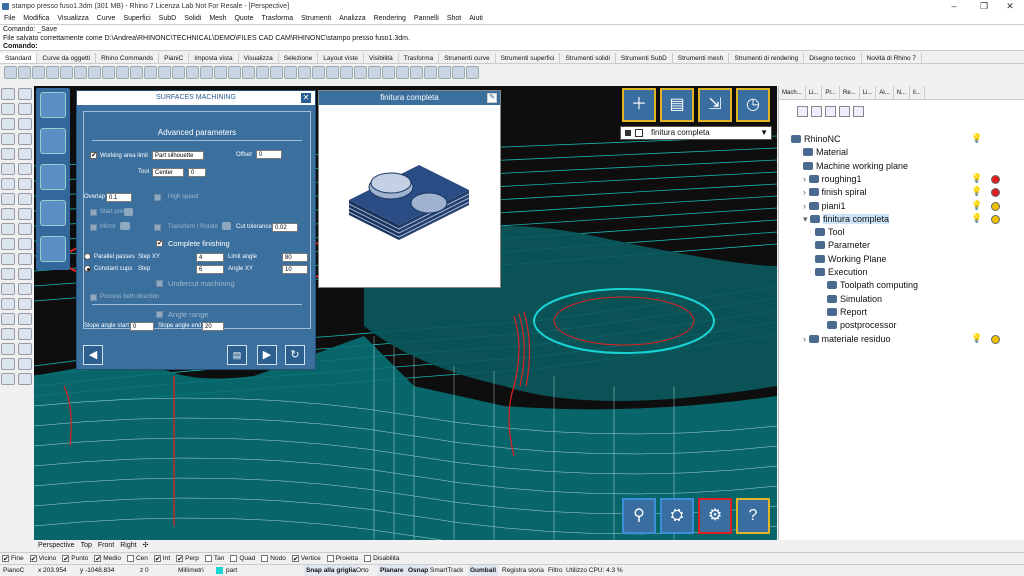 This screenshot has height=576, width=1024. What do you see at coordinates (93, 227) in the screenshot?
I see `mirror-checkbox` at bounding box center [93, 227].